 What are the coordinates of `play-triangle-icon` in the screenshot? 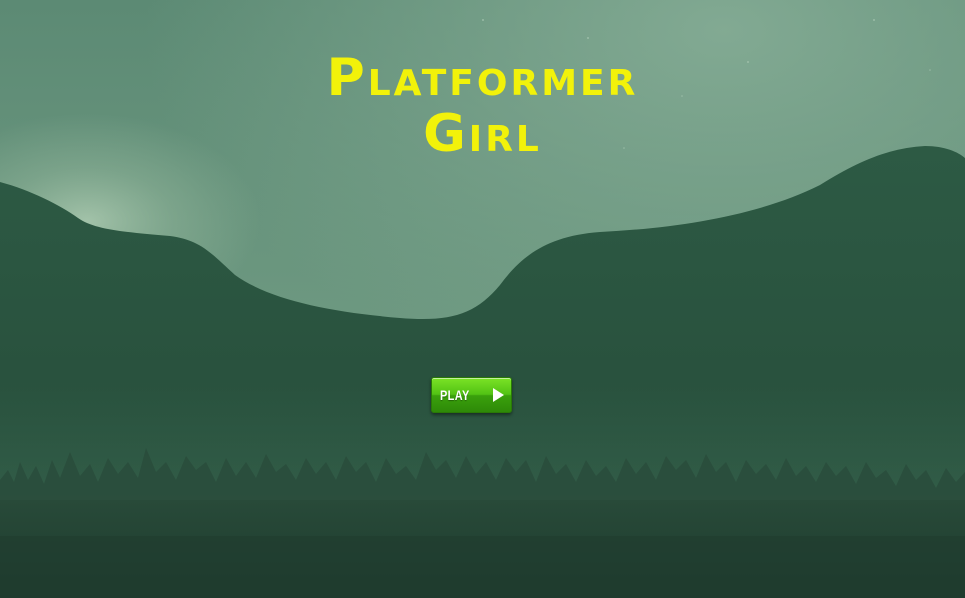 It's located at (498, 395).